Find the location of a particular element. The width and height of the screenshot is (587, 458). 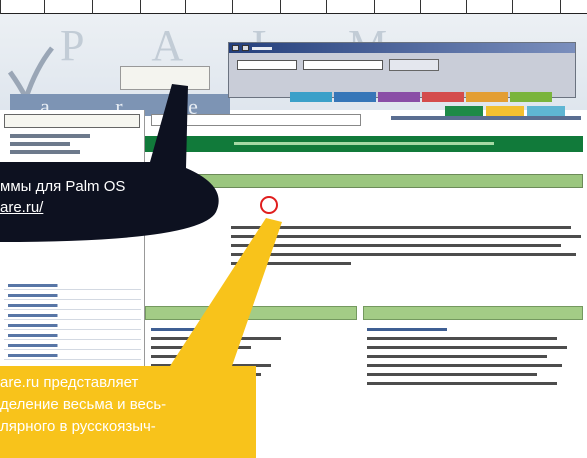

screenshot-window is located at coordinates (402, 70).